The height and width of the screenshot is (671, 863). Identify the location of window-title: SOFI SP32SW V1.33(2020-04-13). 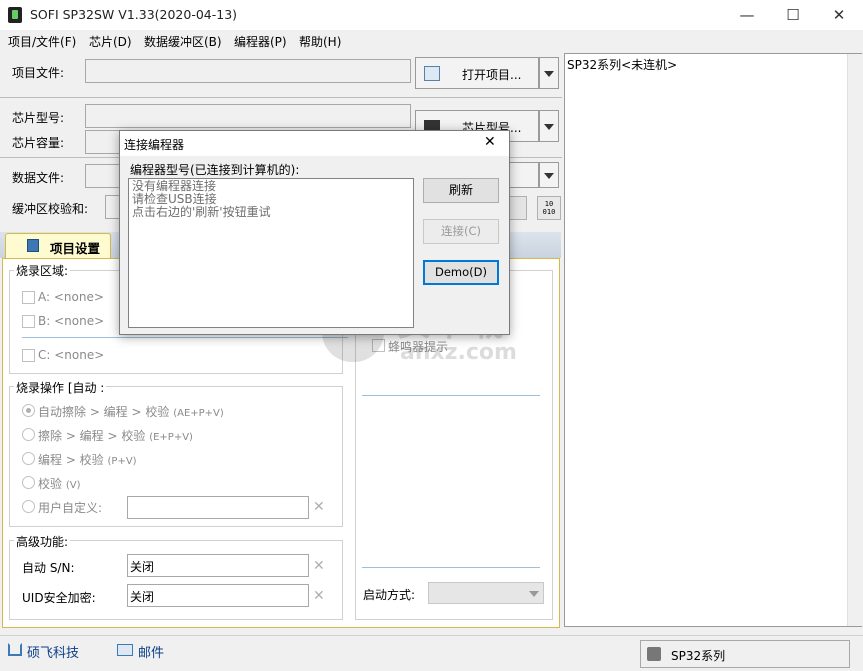
(134, 14).